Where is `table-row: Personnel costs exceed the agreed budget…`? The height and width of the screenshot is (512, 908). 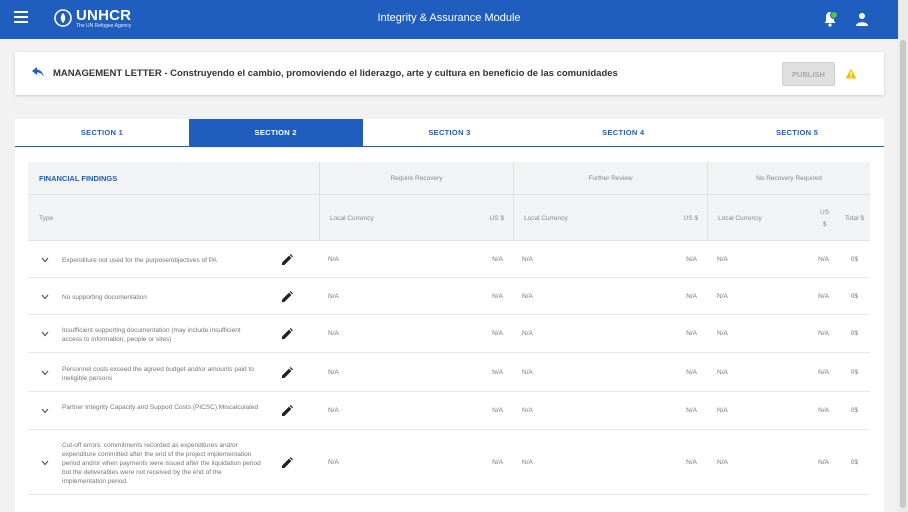 table-row: Personnel costs exceed the agreed budget… is located at coordinates (449, 372).